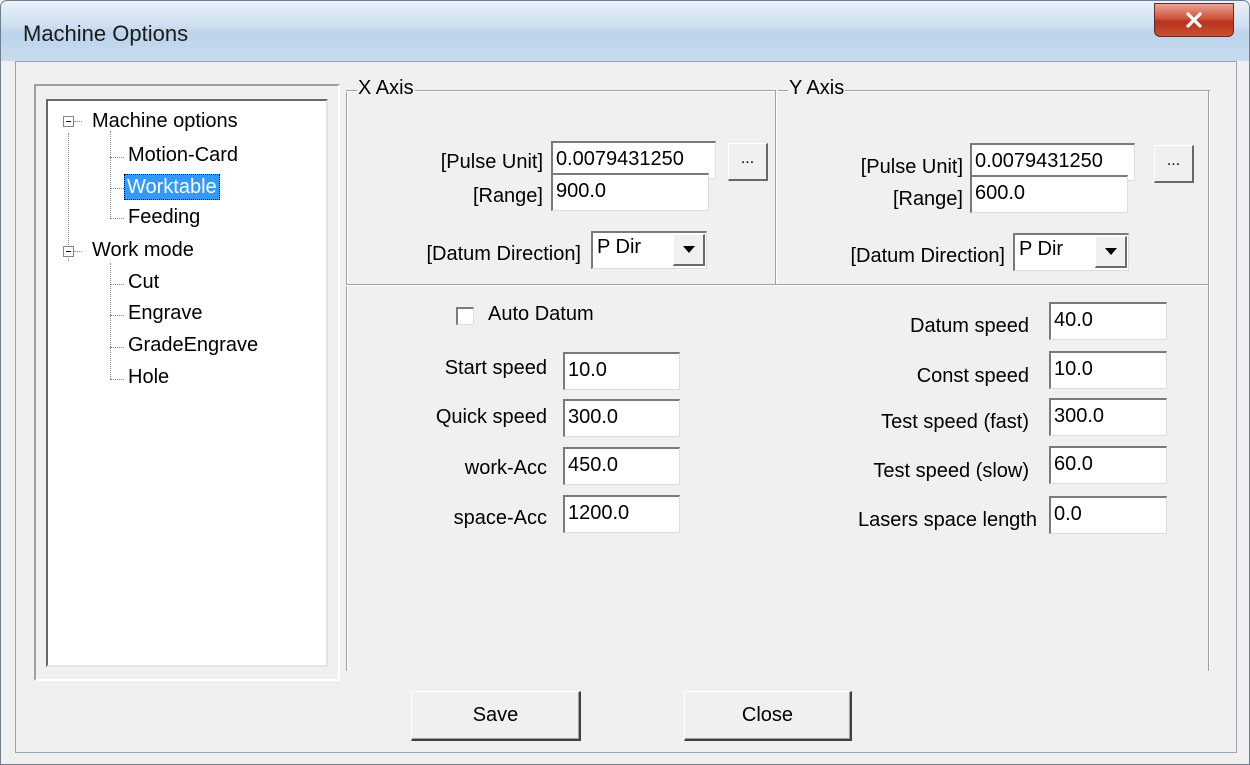 This screenshot has width=1250, height=765. Describe the element at coordinates (495, 368) in the screenshot. I see `start-speed-label: Start speed` at that location.